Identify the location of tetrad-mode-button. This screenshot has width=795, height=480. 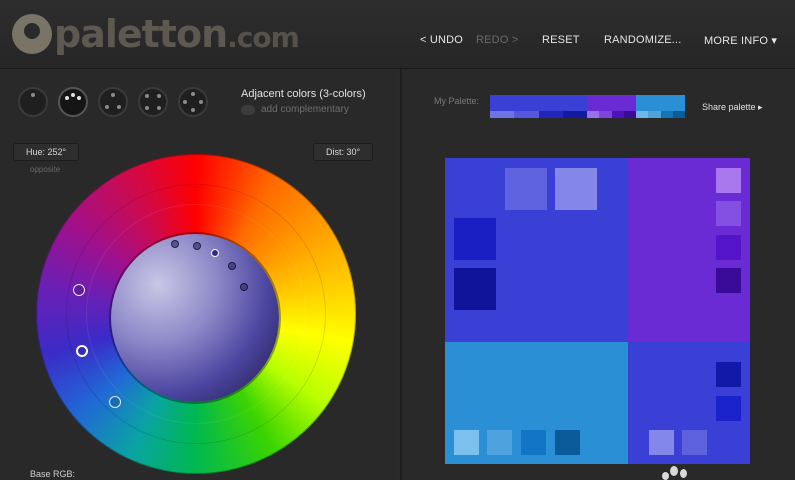
(153, 102).